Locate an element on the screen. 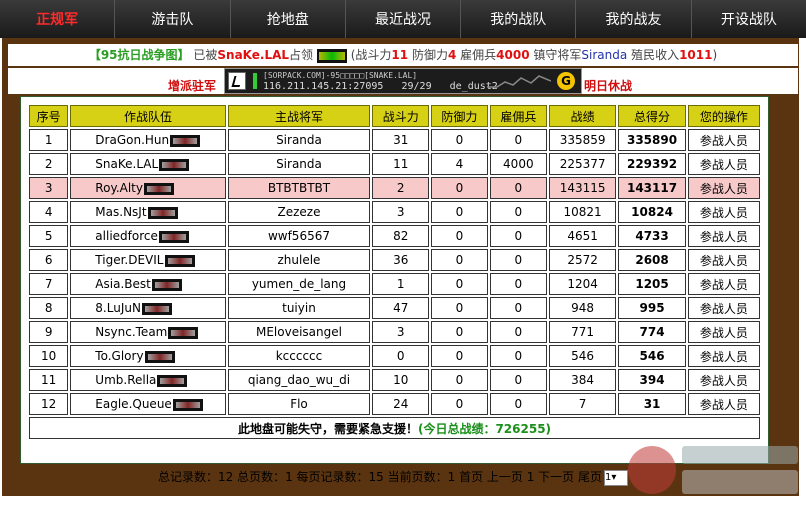 This screenshot has height=506, width=806. row-team: alliedforce is located at coordinates (148, 236).